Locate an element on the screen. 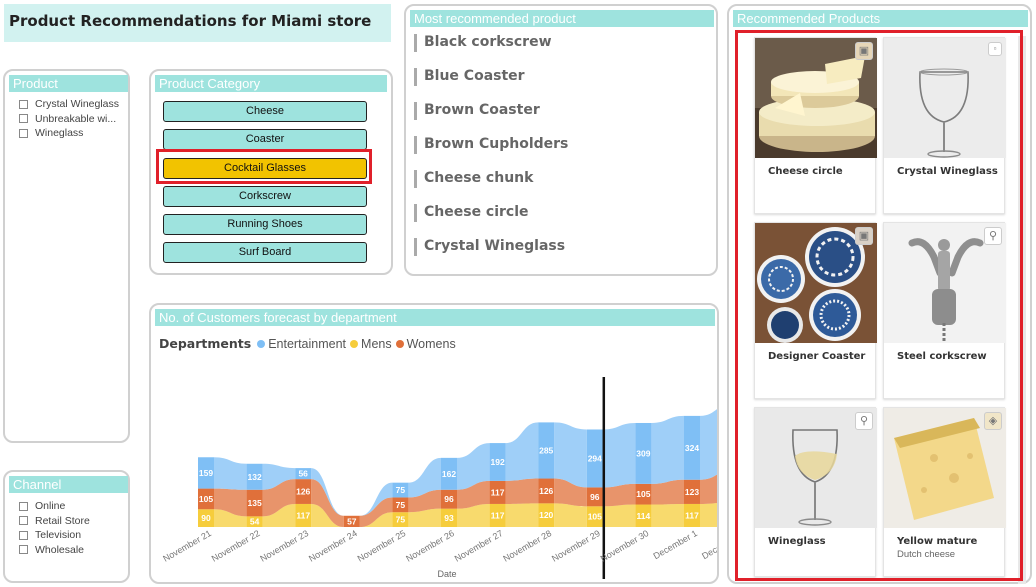 The image size is (1036, 587). list-item: Black corkscrew is located at coordinates (491, 51).